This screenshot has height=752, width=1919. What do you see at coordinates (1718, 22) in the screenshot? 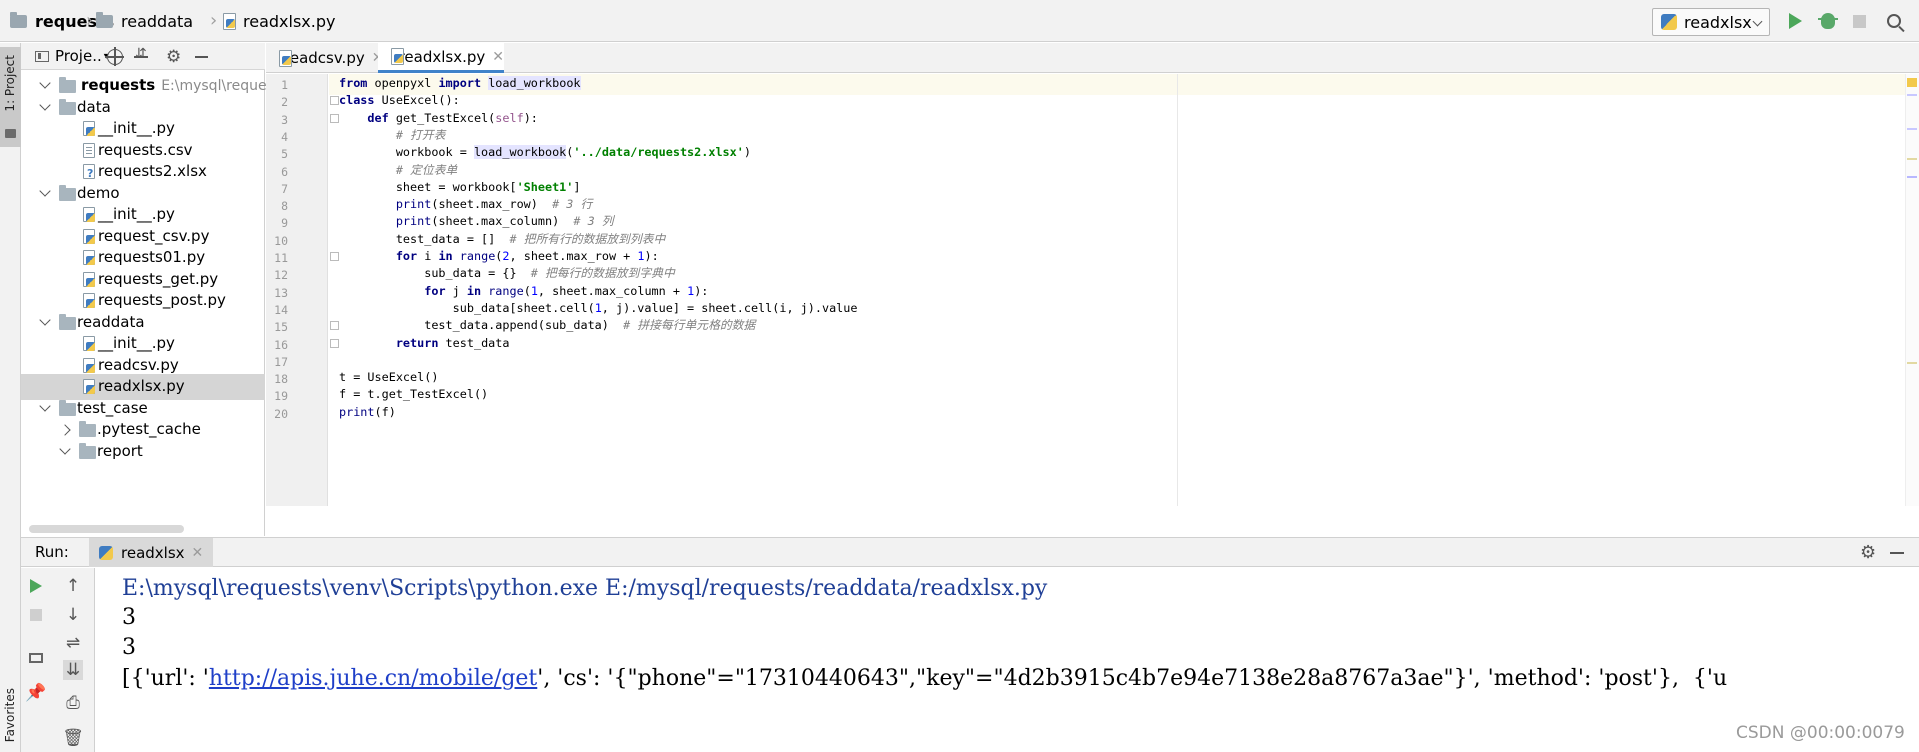
I see `run-configuration-label: readxlsx` at bounding box center [1718, 22].